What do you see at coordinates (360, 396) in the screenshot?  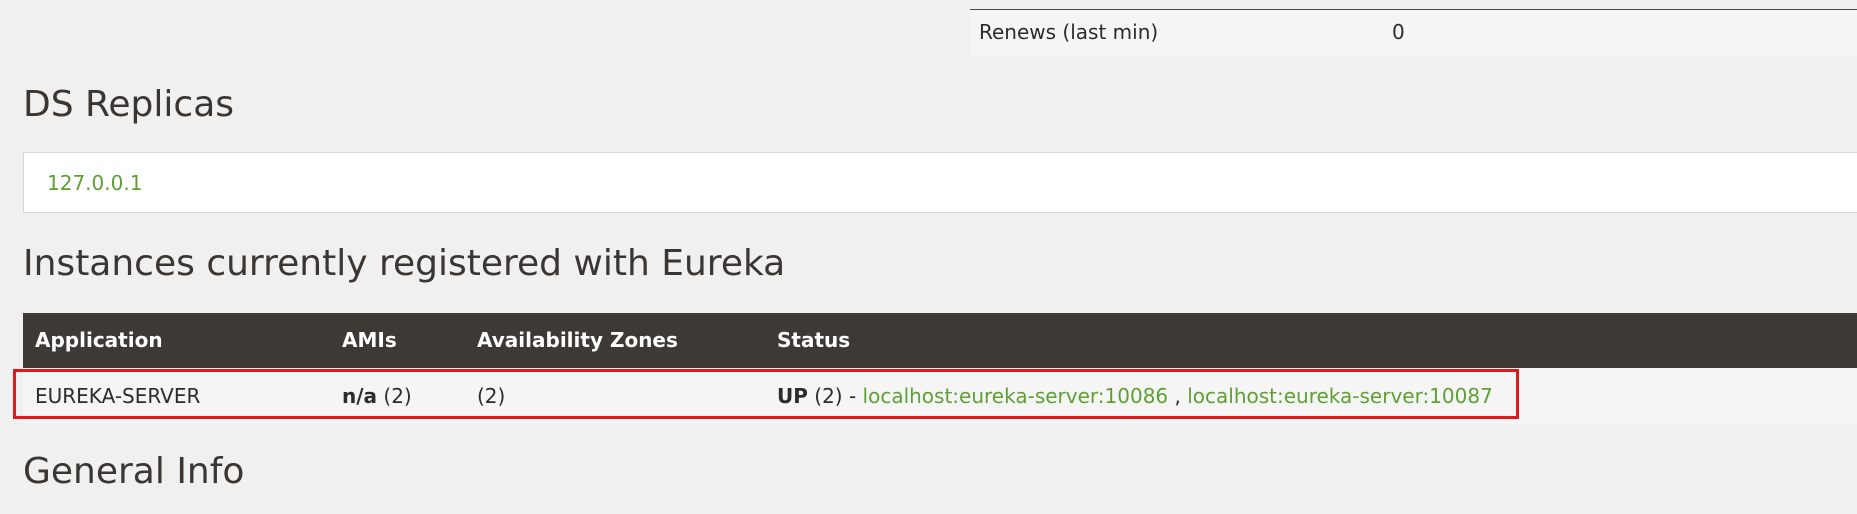 I see `amis-label: n/a` at bounding box center [360, 396].